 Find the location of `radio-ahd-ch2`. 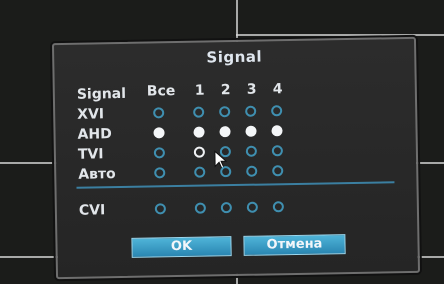

radio-ahd-ch2 is located at coordinates (225, 132).